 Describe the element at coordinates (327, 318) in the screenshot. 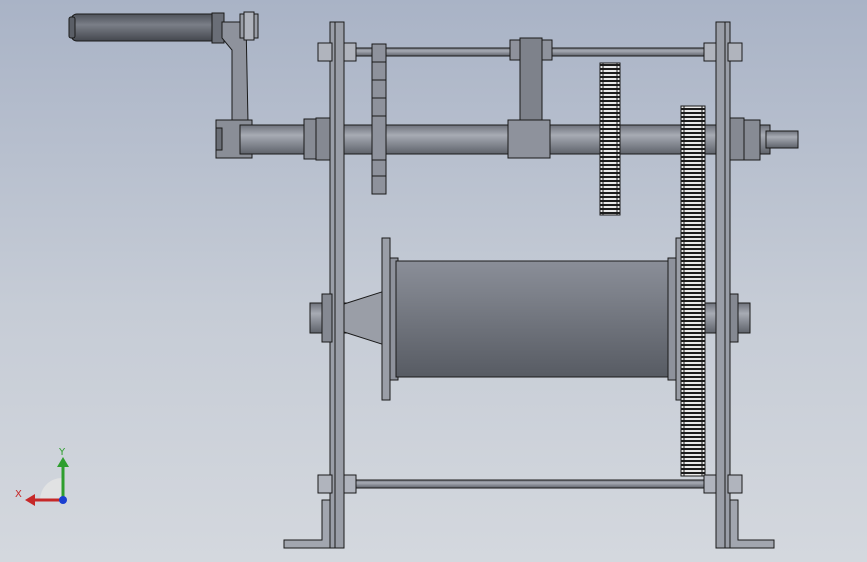

I see `left-bearing-drum` at that location.